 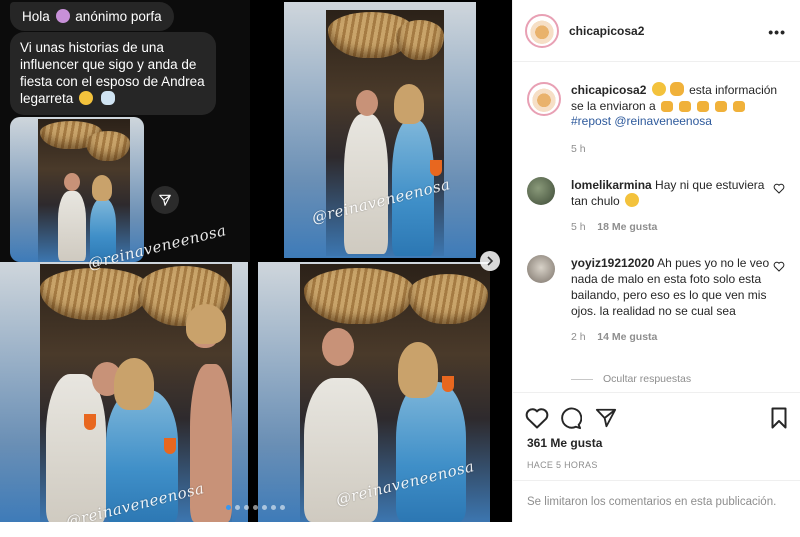 I want to click on waving-hand-emoji-icon, so click(x=62, y=16).